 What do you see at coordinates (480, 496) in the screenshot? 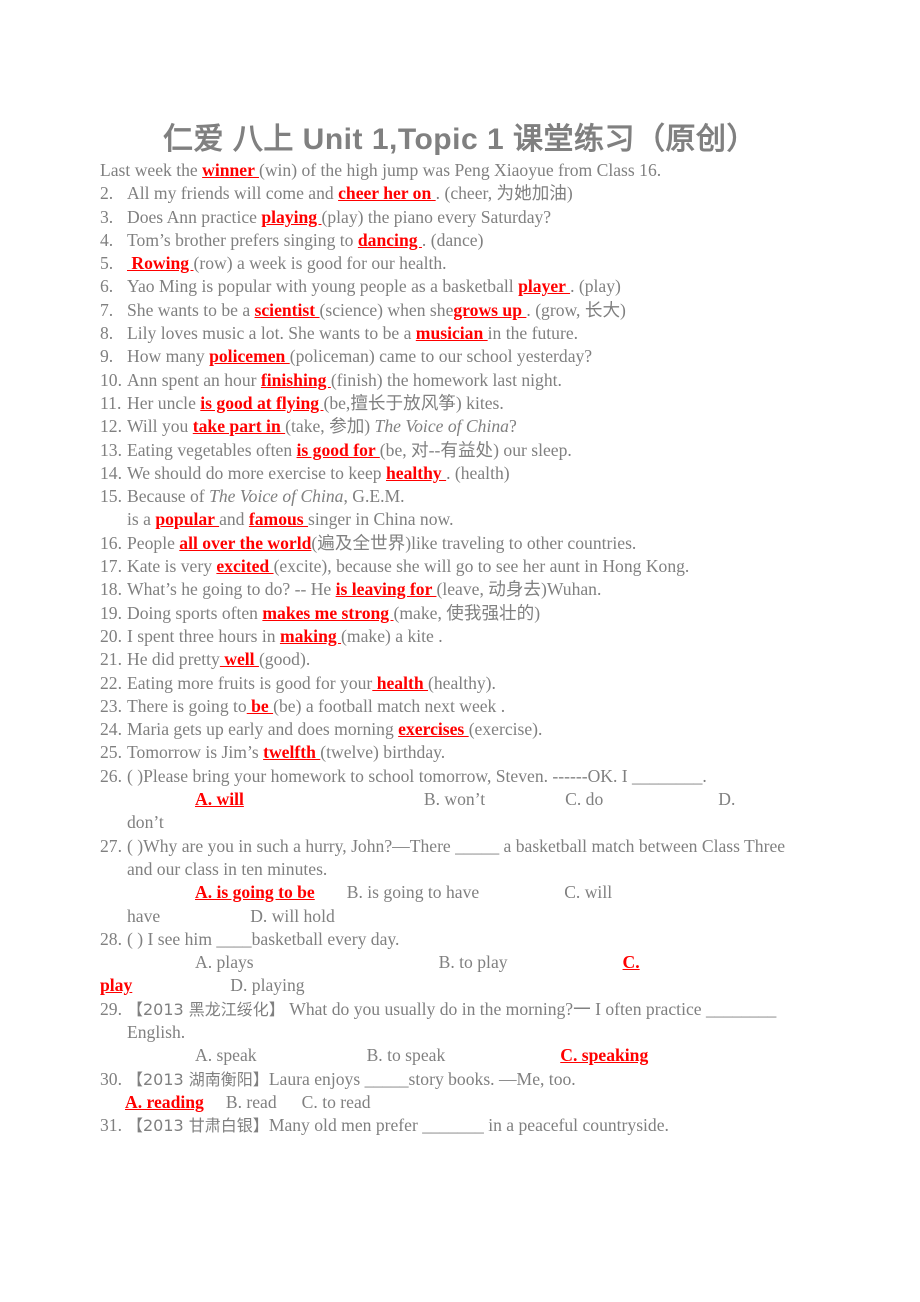
I see `question-row: 15. Because of The Voice of China, G.E.M.` at bounding box center [480, 496].